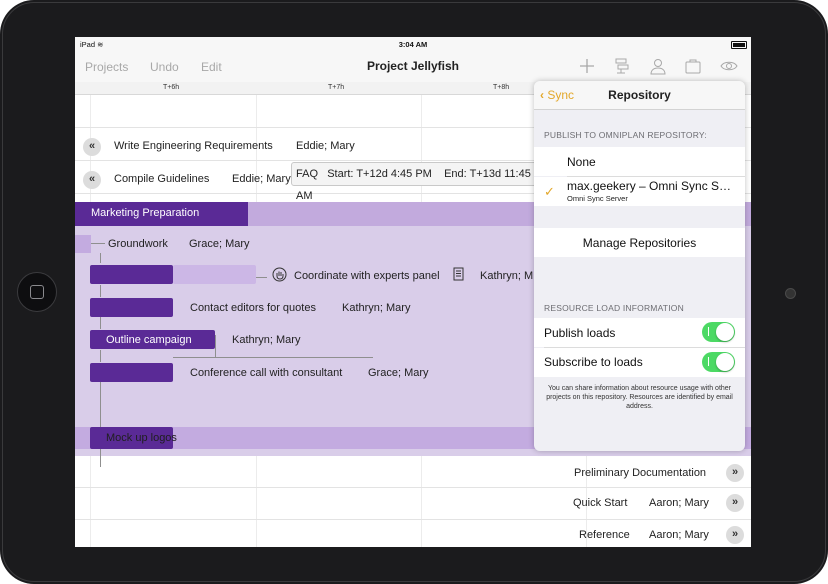  What do you see at coordinates (790, 293) in the screenshot?
I see `camera-icon` at bounding box center [790, 293].